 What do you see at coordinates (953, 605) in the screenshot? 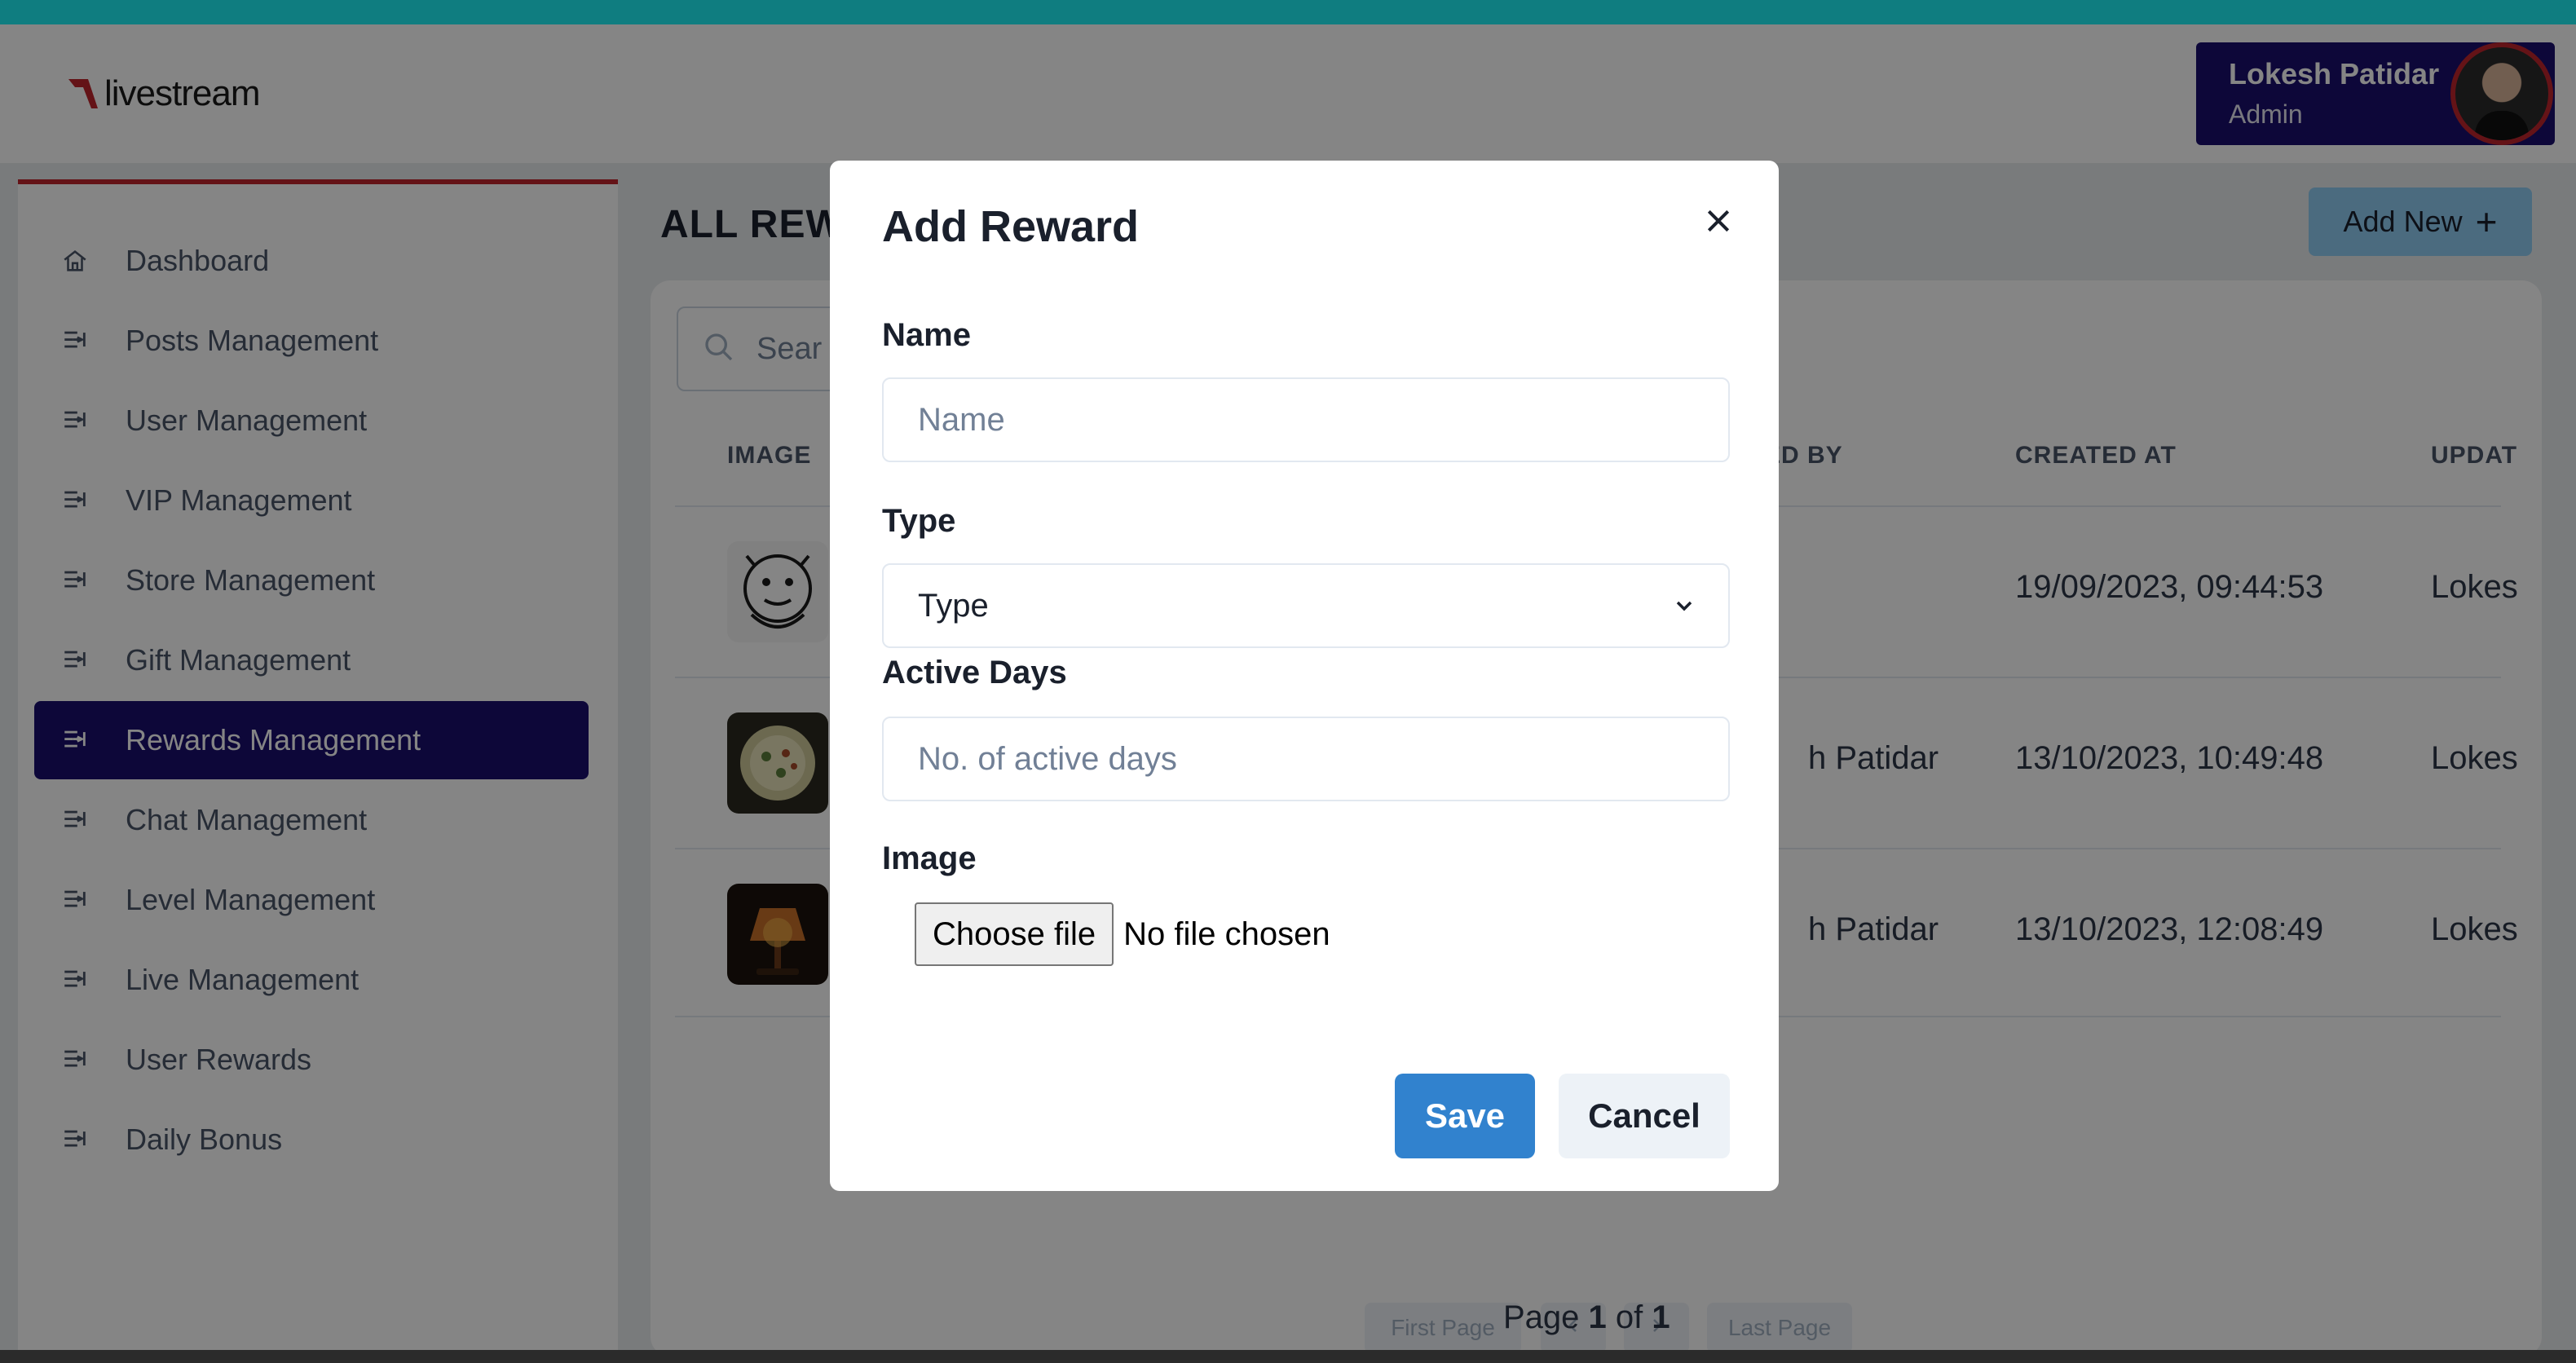
I see `type-select-value: Type` at bounding box center [953, 605].